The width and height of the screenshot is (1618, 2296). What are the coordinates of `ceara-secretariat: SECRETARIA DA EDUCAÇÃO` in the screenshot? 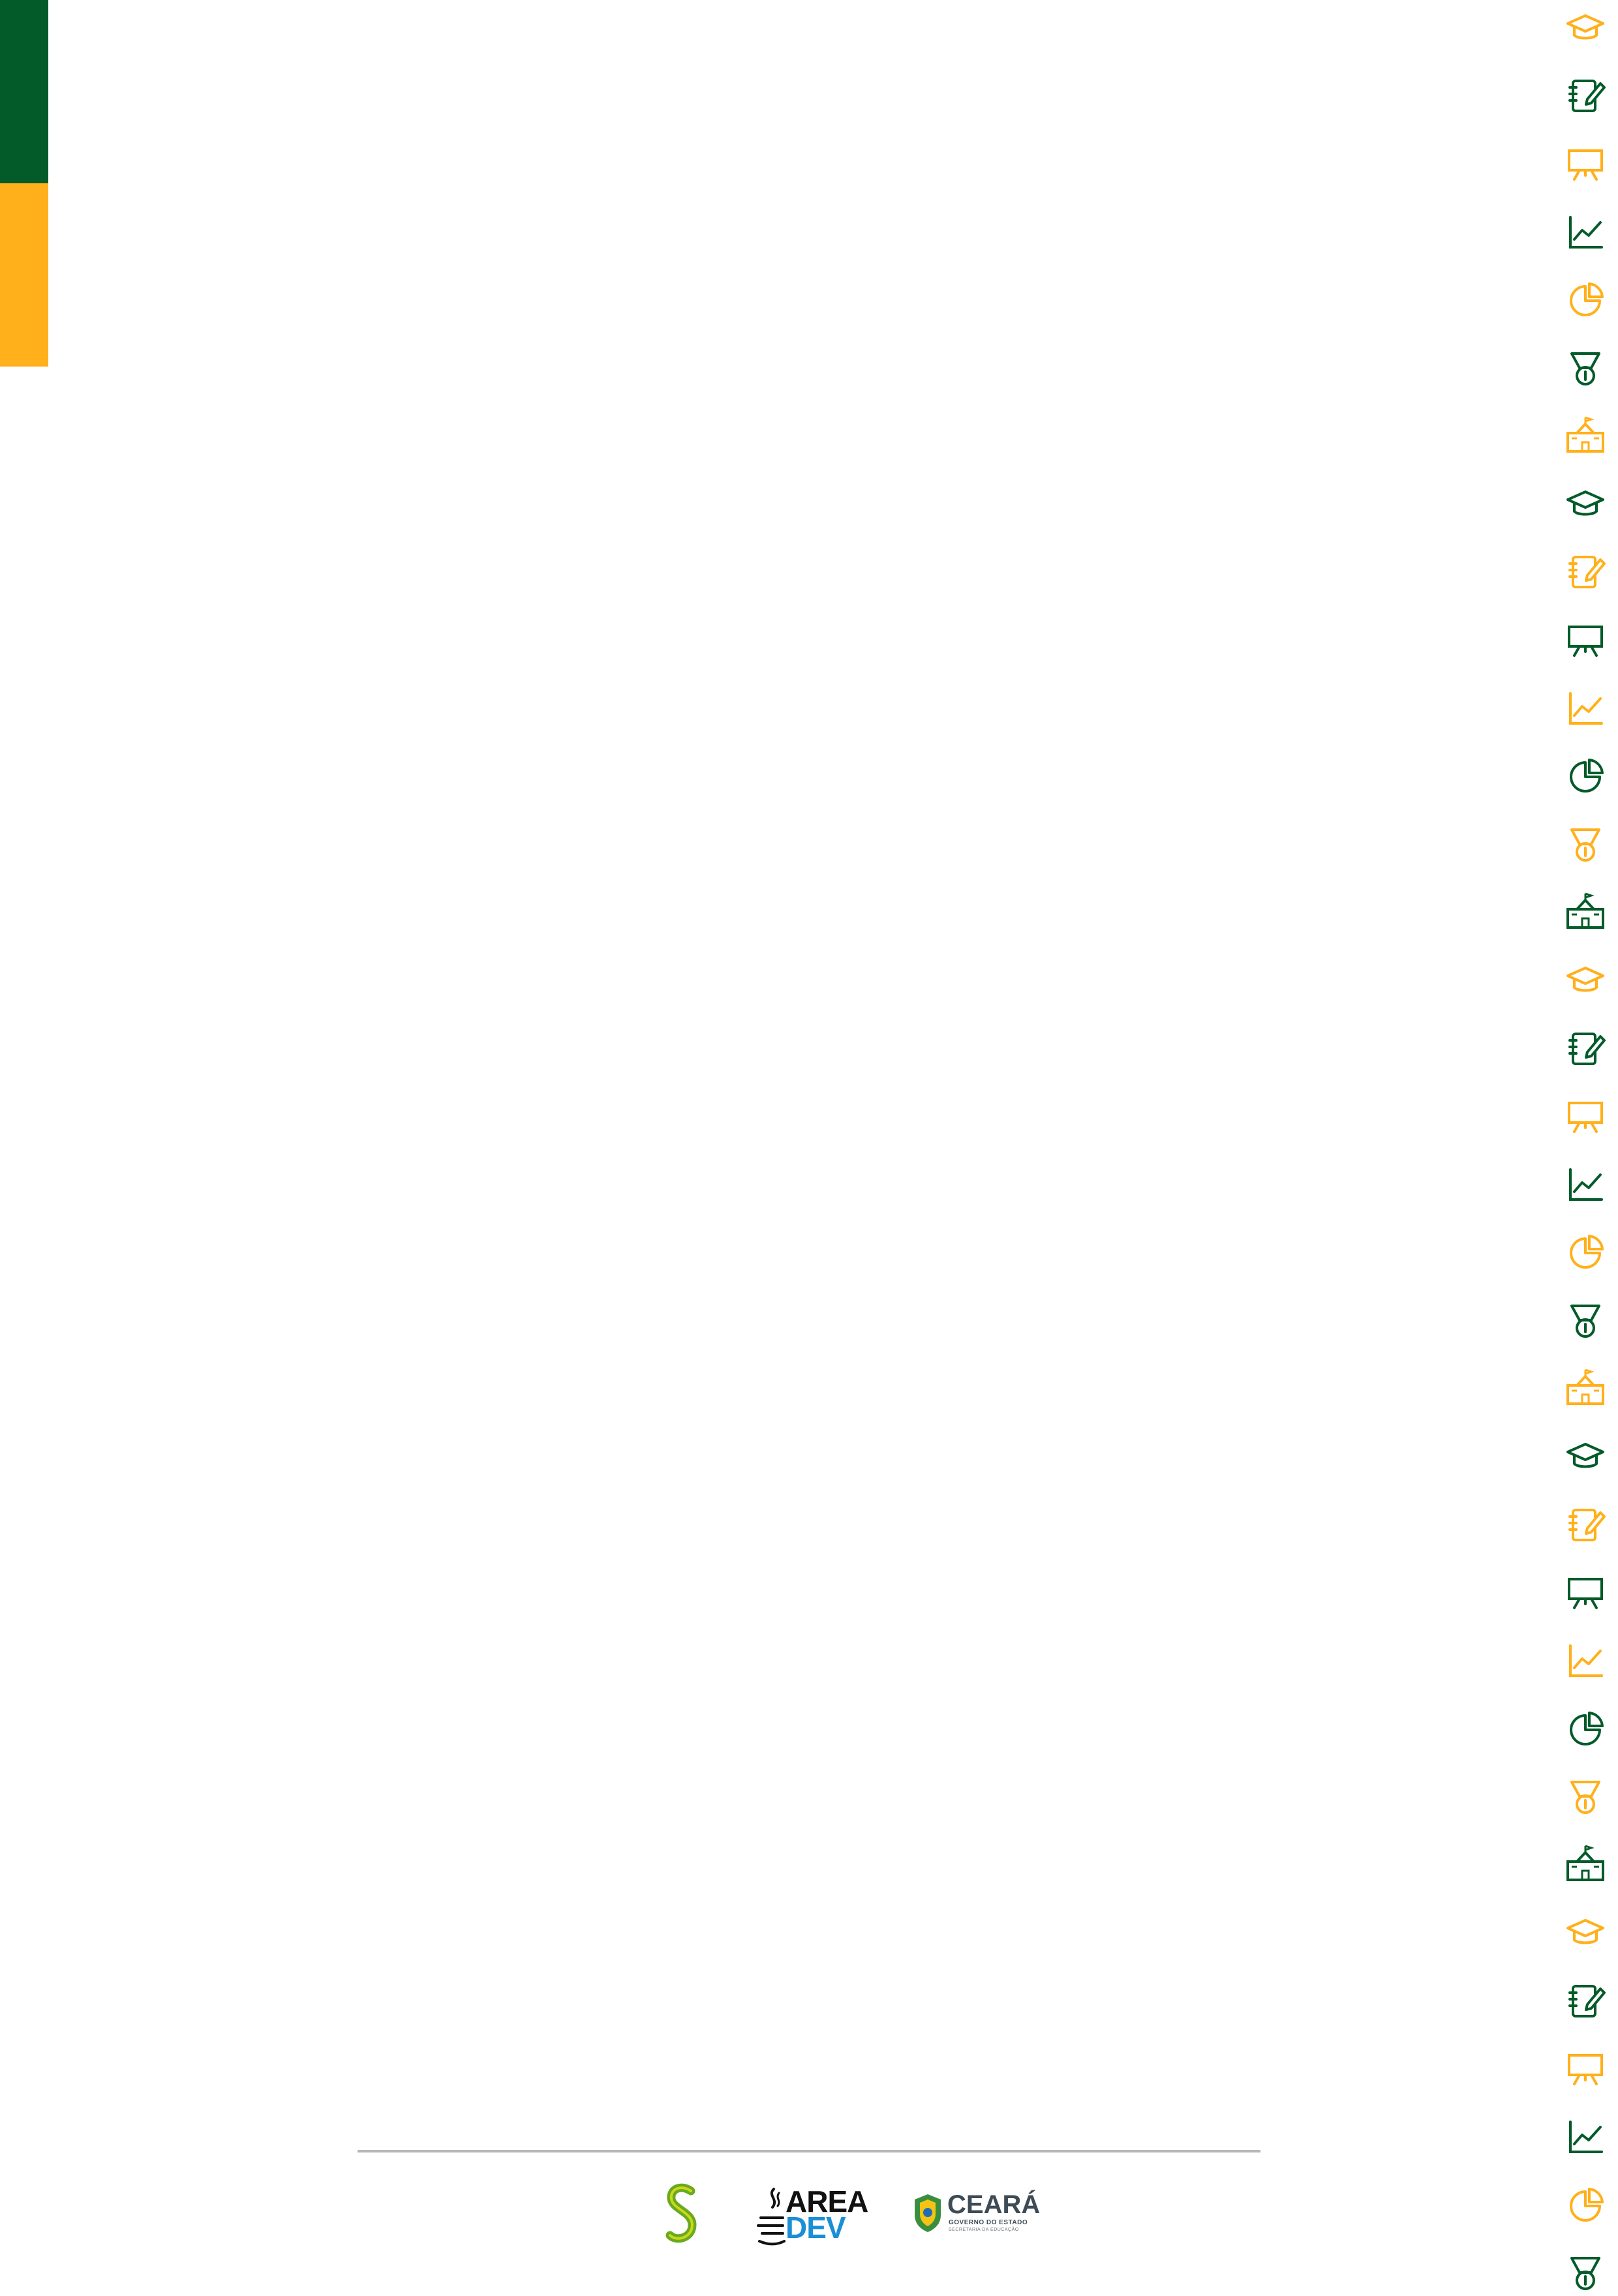 It's located at (984, 2230).